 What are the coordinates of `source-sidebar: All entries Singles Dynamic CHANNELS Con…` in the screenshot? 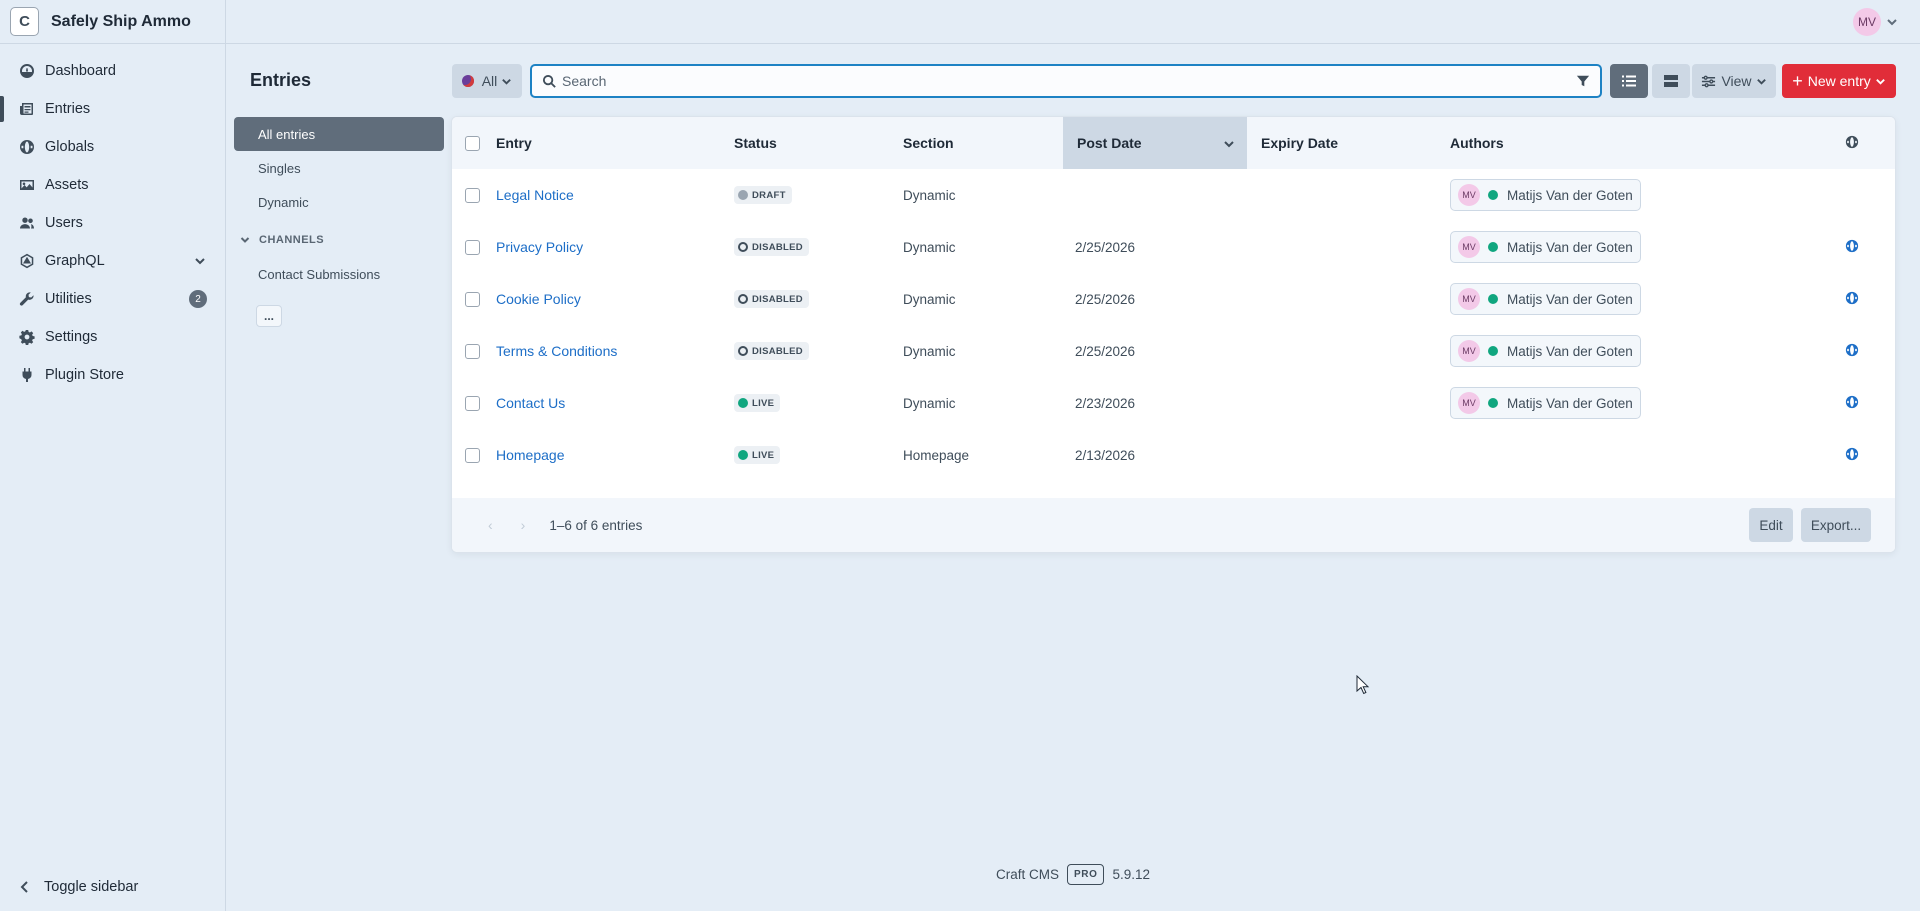 It's located at (339, 222).